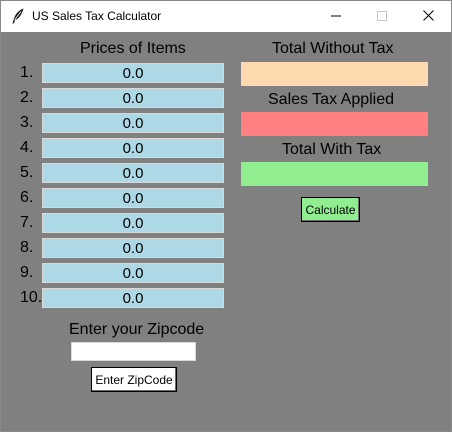 This screenshot has height=432, width=452. I want to click on item-number: 4., so click(27, 147).